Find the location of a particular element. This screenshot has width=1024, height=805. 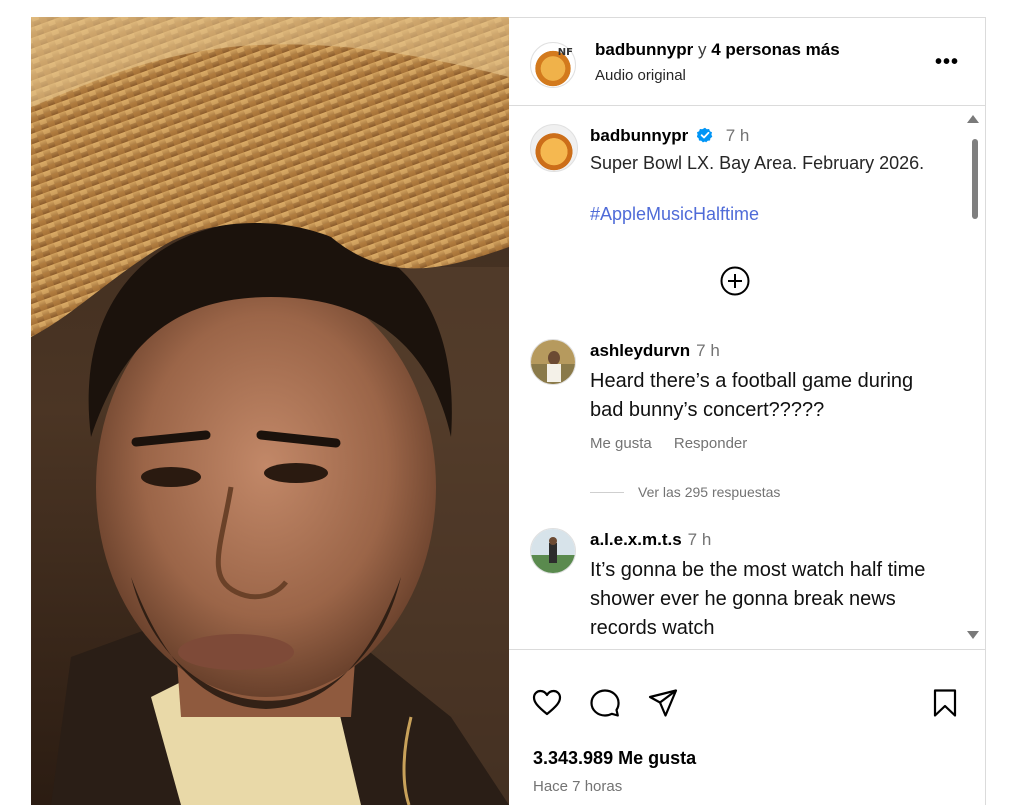

view-replies-button: Ver las 295 respuestas is located at coordinates (685, 492).